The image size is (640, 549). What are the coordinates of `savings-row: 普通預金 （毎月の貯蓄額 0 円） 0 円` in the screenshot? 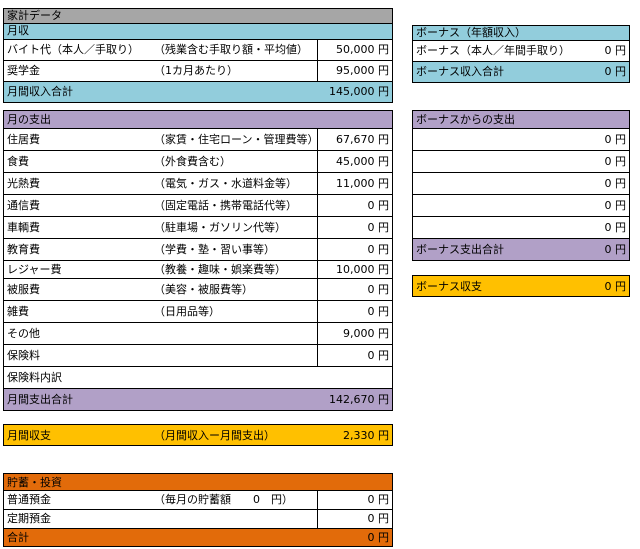 It's located at (198, 500).